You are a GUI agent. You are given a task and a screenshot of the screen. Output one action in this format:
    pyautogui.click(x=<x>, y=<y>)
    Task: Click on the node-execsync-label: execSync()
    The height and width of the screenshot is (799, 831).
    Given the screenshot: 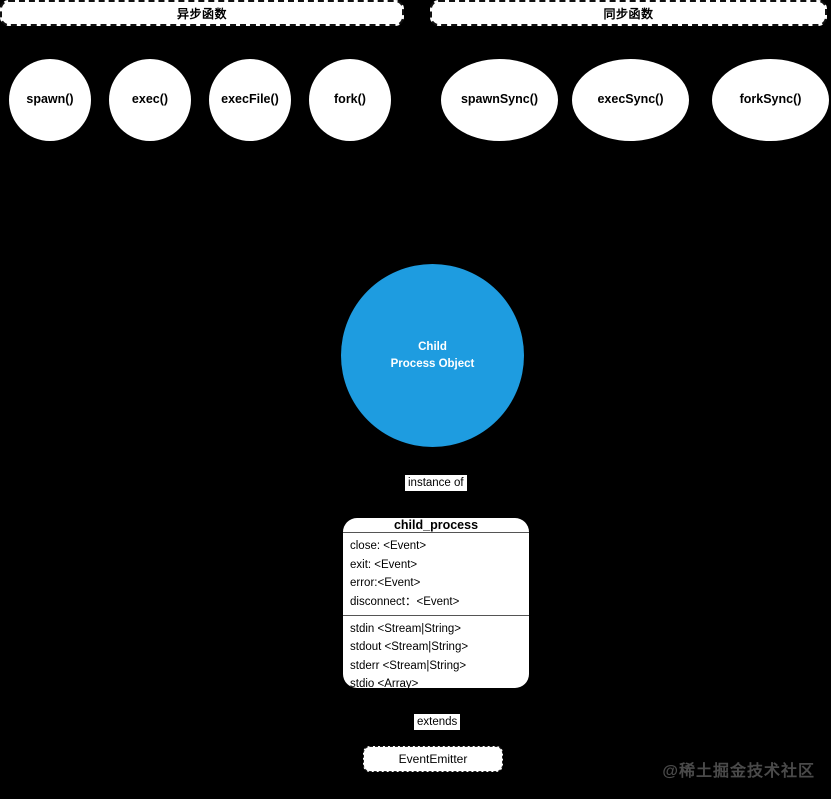 What is the action you would take?
    pyautogui.click(x=630, y=99)
    